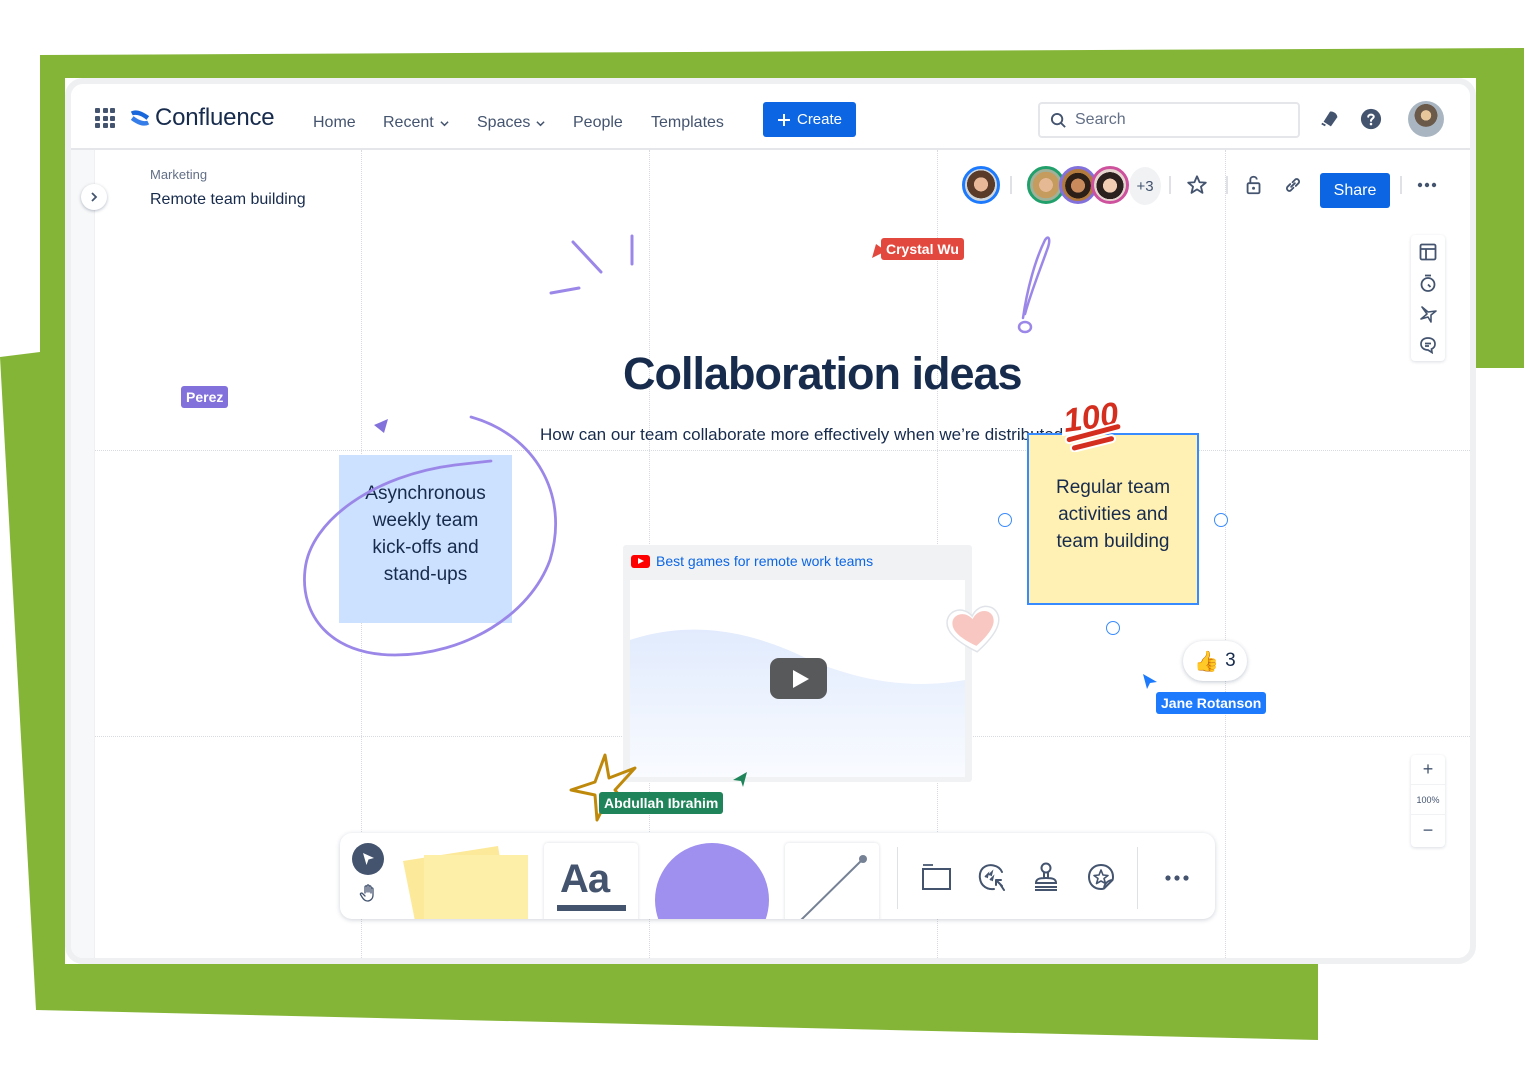 Image resolution: width=1524 pixels, height=1088 pixels. Describe the element at coordinates (1211, 703) in the screenshot. I see `cursor-label-jane-rotanson: Jane Rotanson` at that location.